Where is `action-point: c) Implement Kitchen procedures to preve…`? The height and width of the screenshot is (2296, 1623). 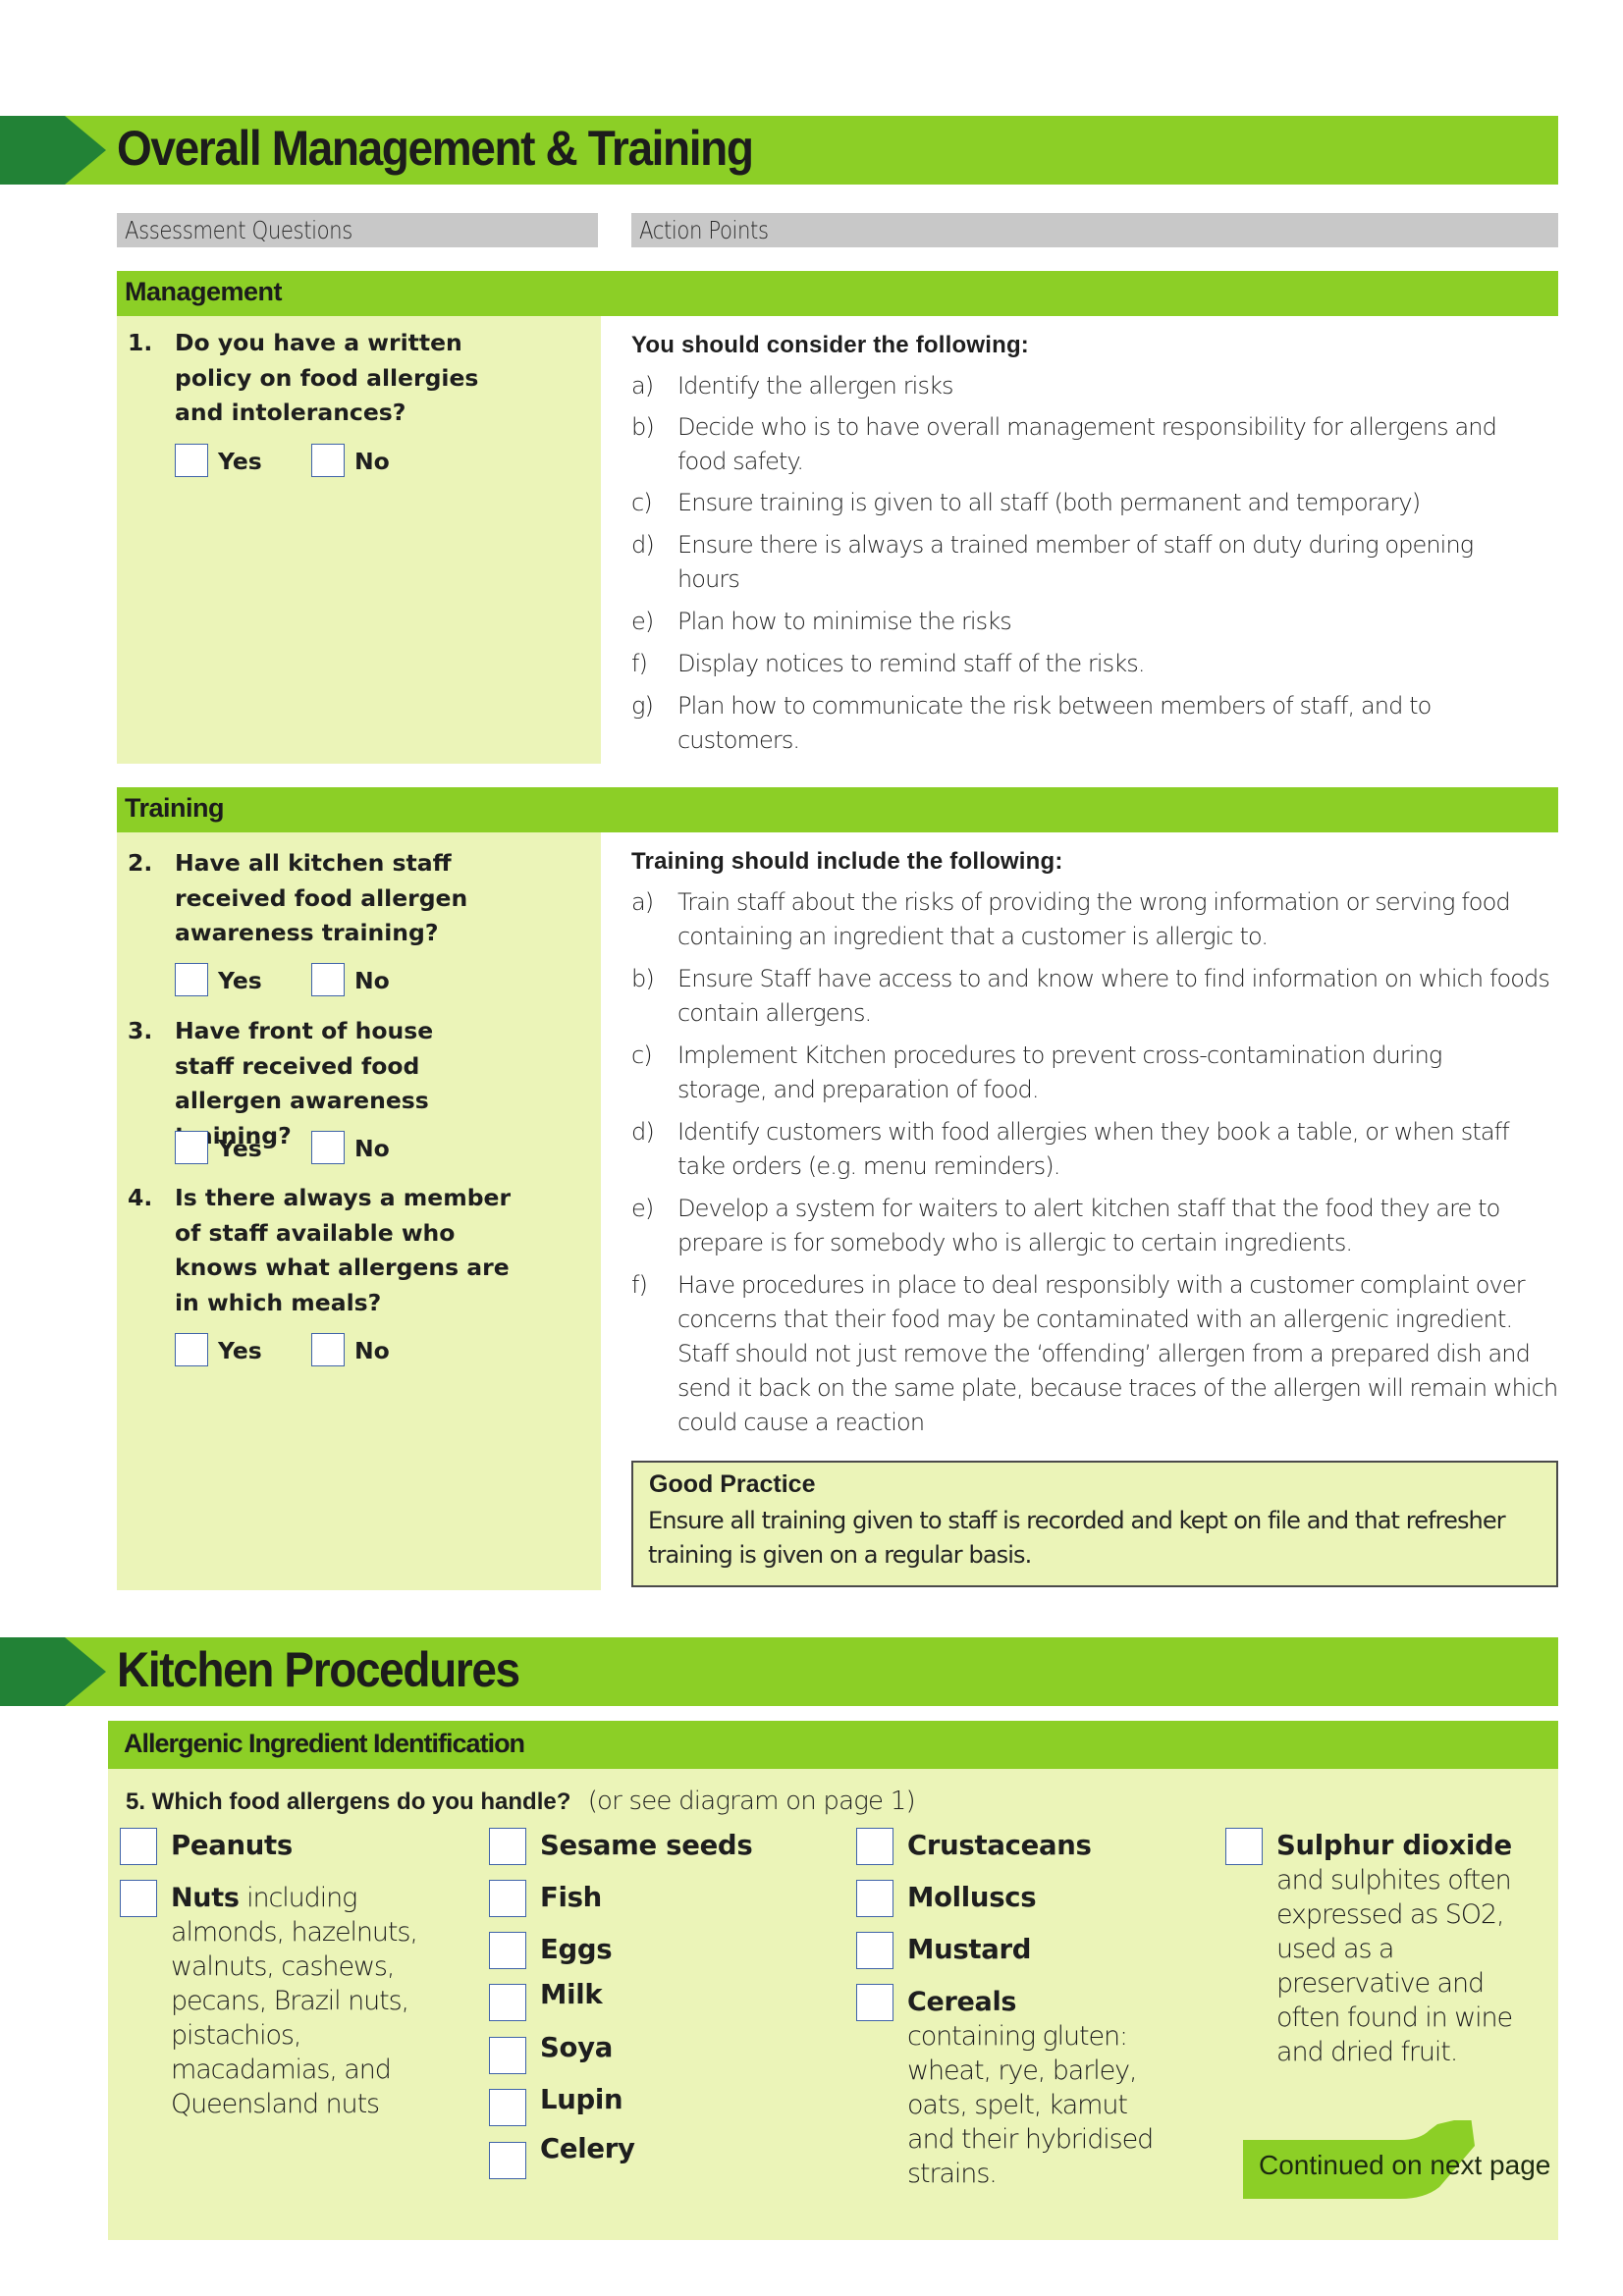
action-point: c) Implement Kitchen procedures to preve… is located at coordinates (1092, 1073).